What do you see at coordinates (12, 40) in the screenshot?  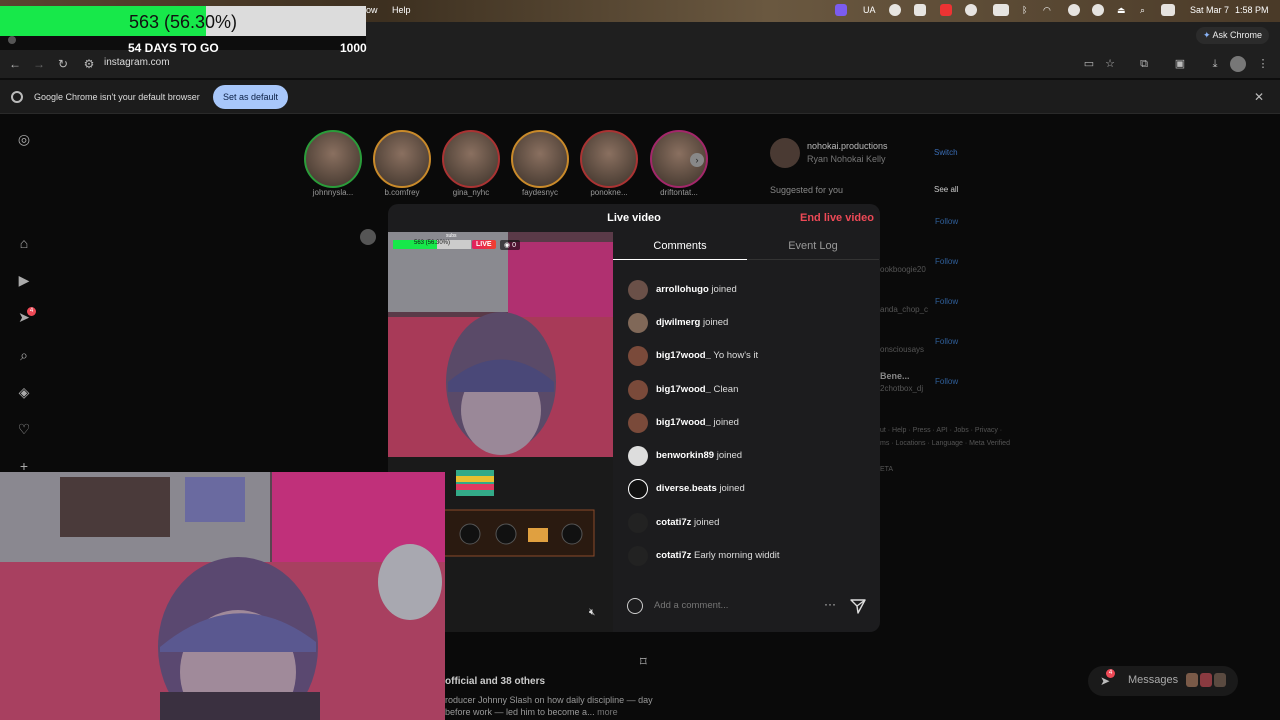 I see `window-close-icon` at bounding box center [12, 40].